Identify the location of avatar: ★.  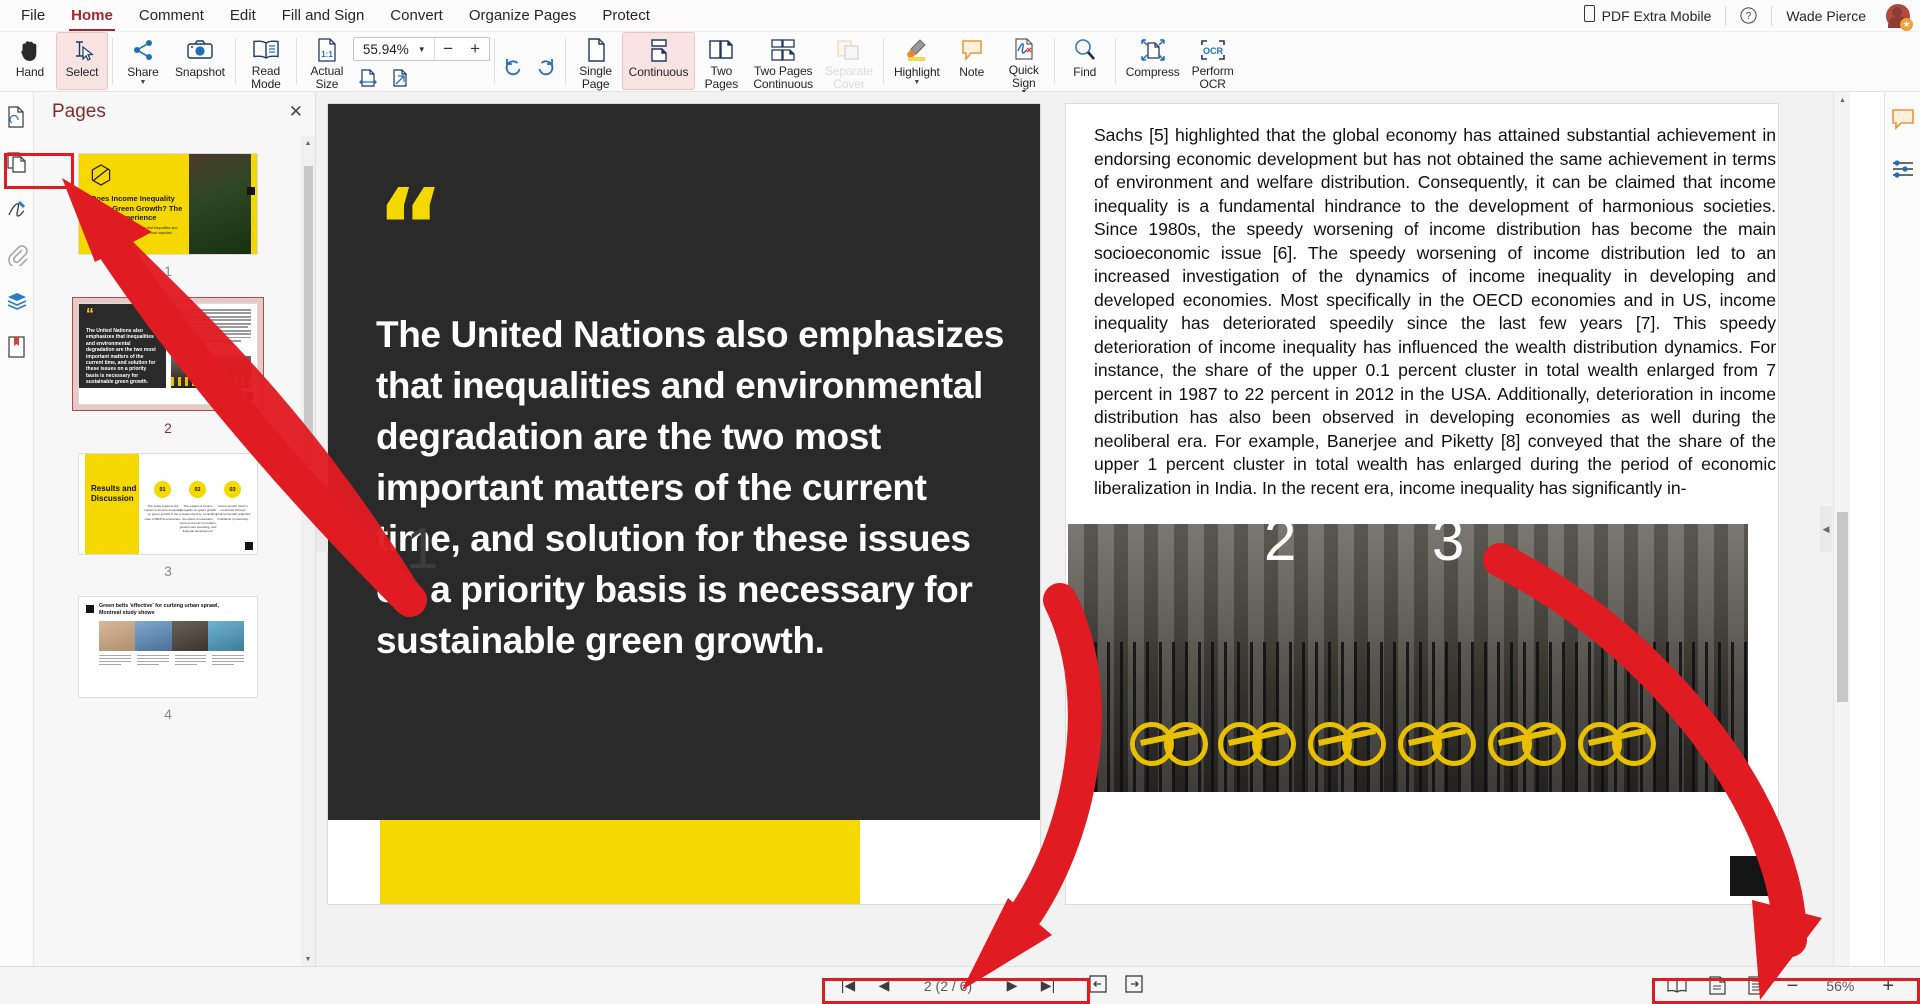
(1899, 17).